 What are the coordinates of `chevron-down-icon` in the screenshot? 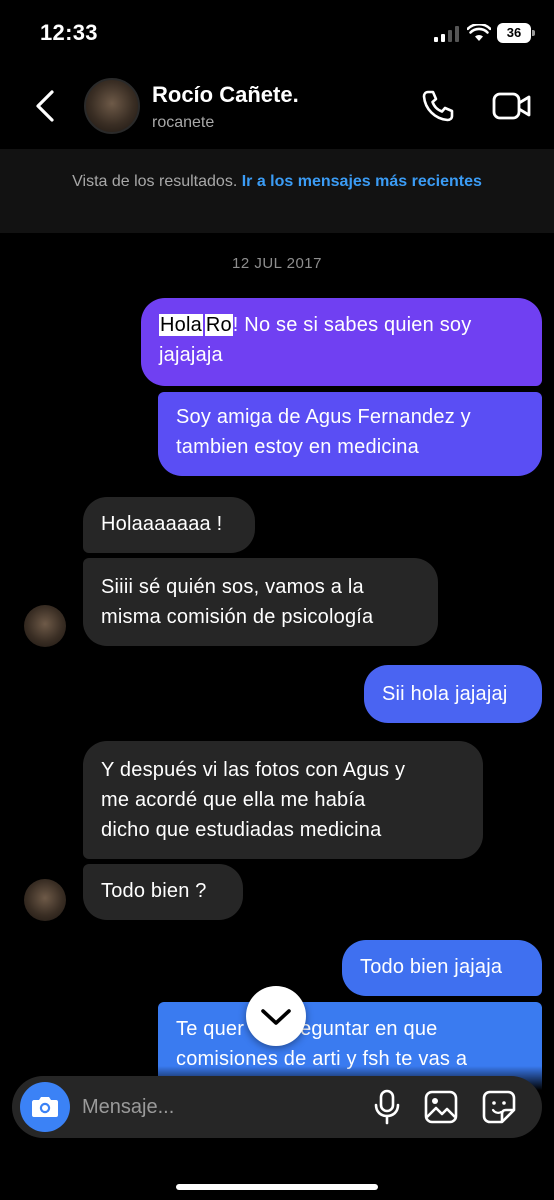 It's located at (276, 1017).